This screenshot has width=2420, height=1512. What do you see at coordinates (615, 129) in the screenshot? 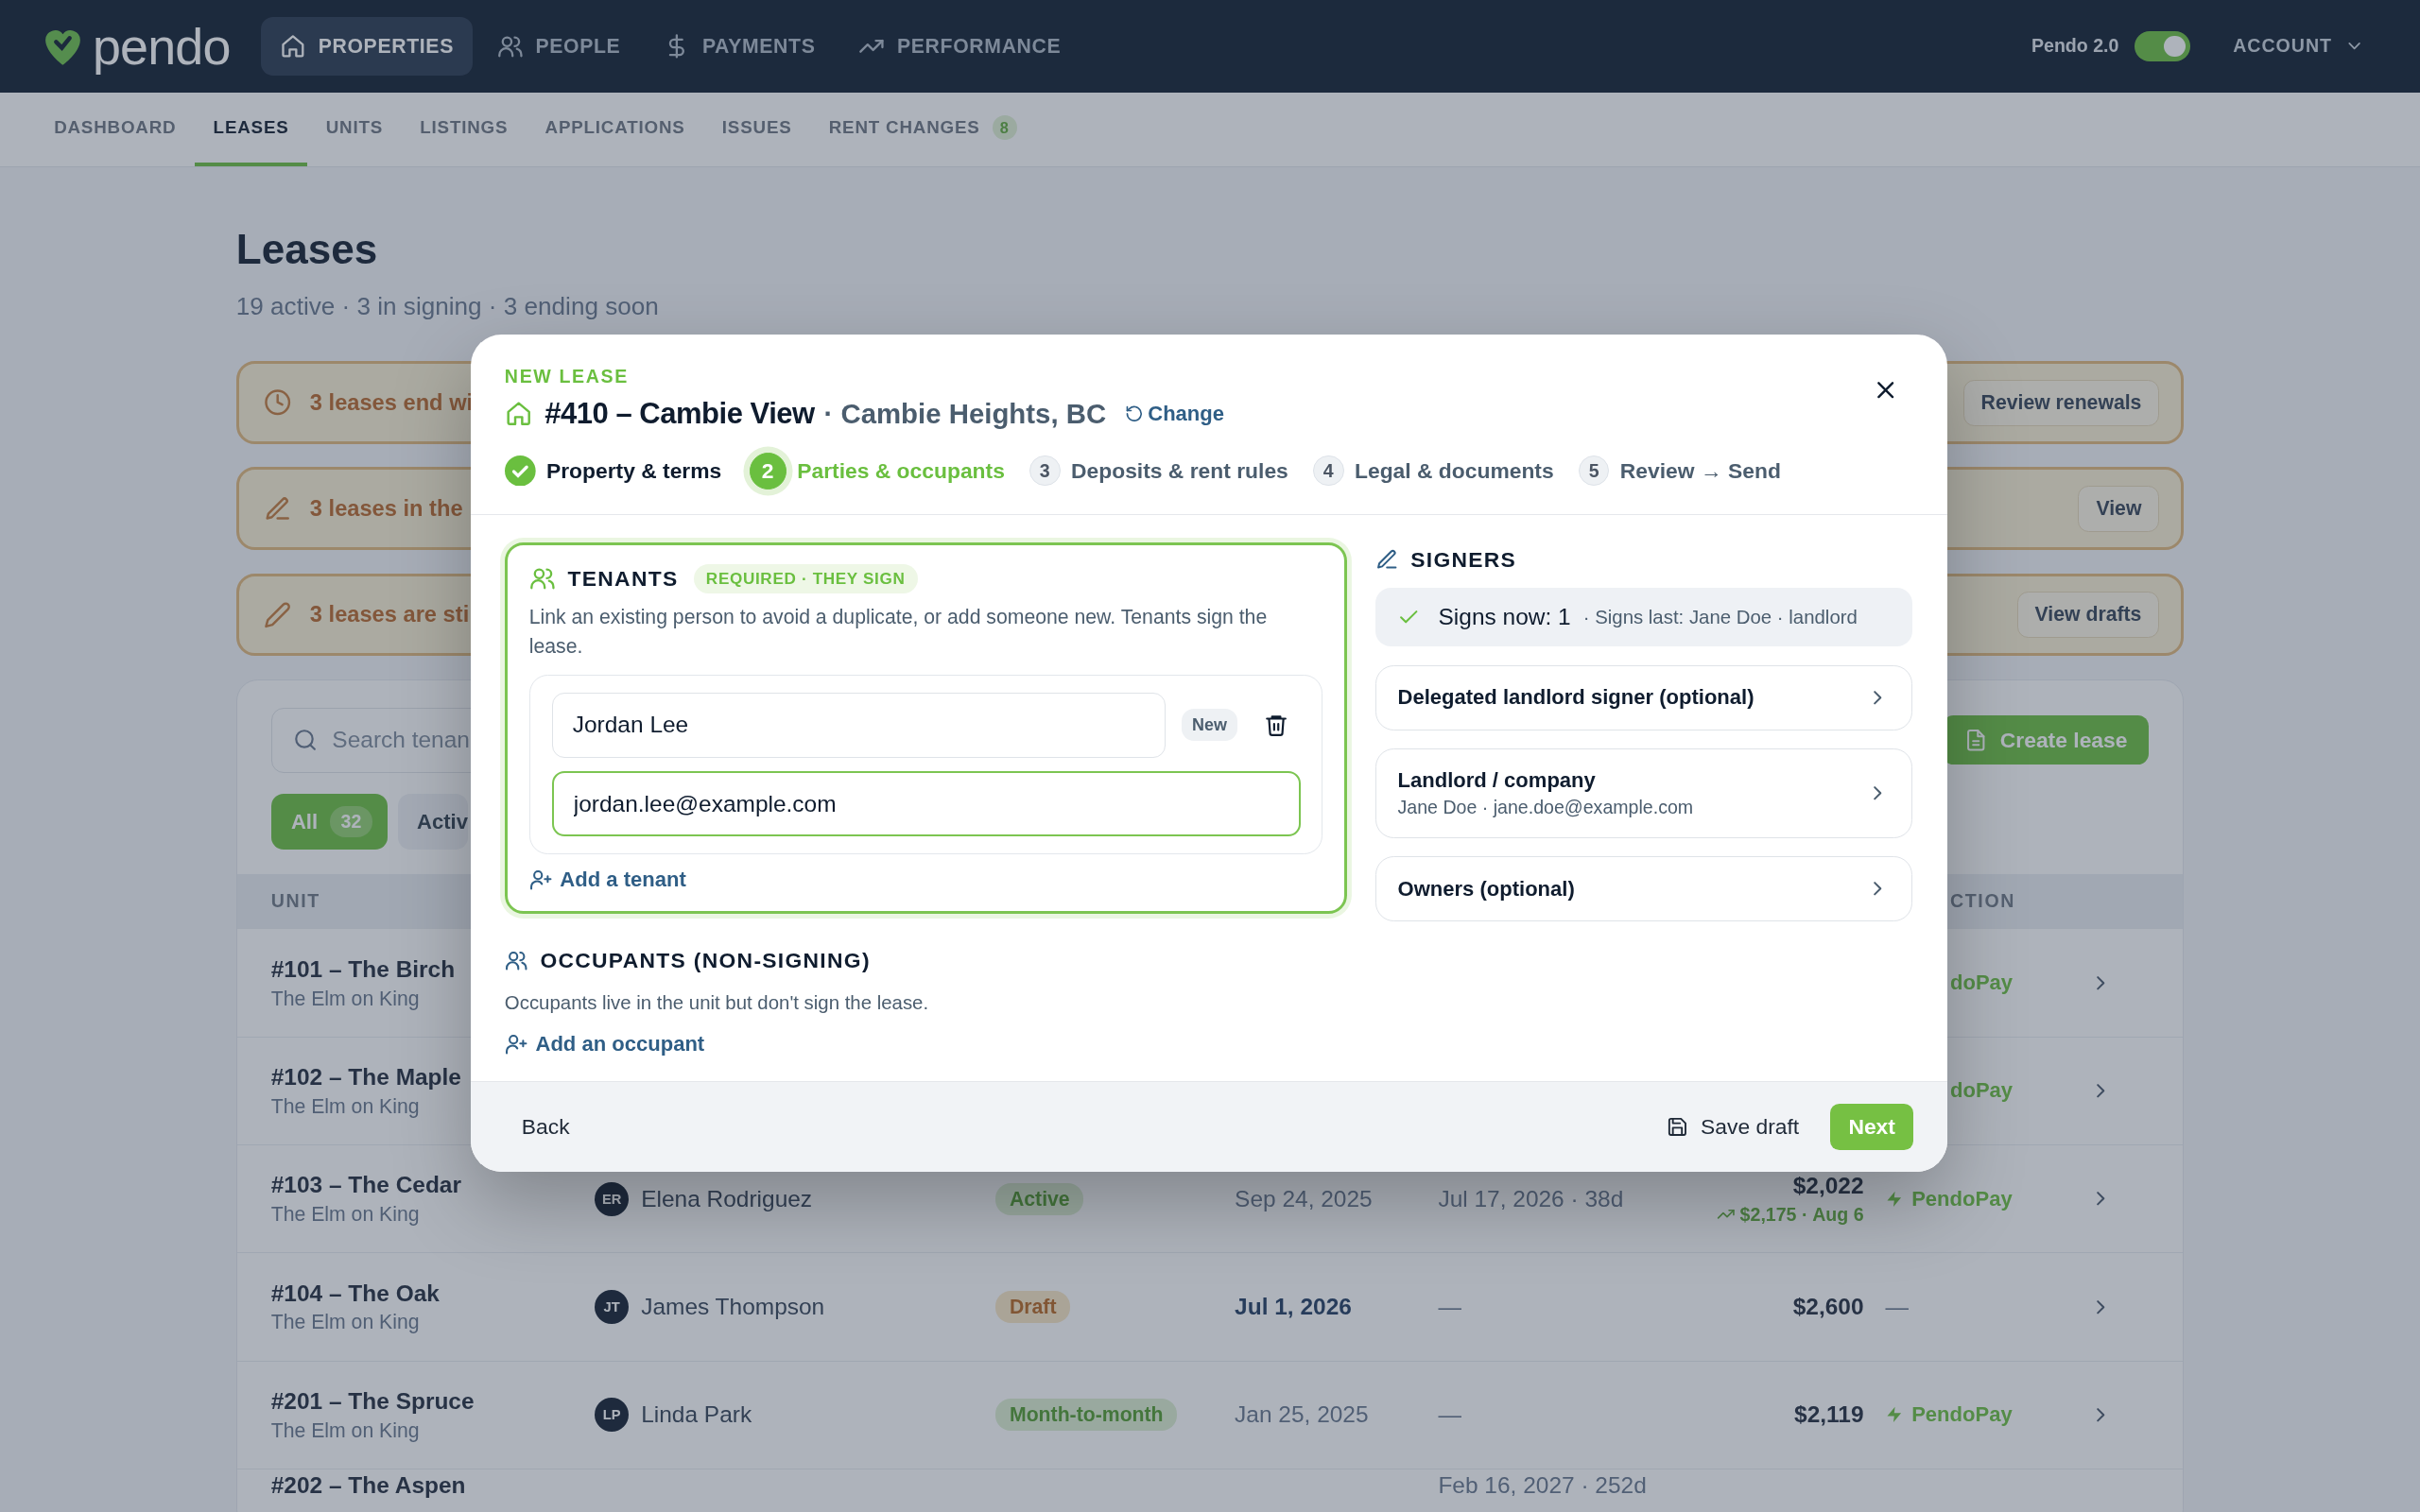
I see `sub-nav-tab: APPLICATIONS` at bounding box center [615, 129].